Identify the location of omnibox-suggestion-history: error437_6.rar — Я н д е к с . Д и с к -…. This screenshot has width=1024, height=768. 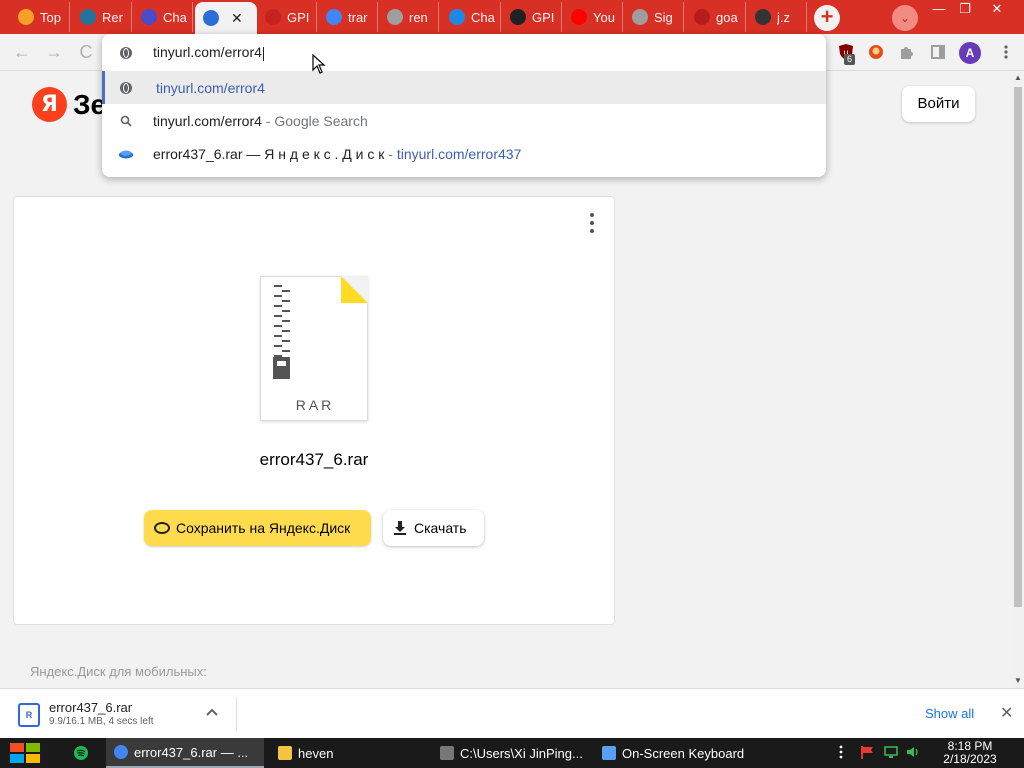
(464, 153).